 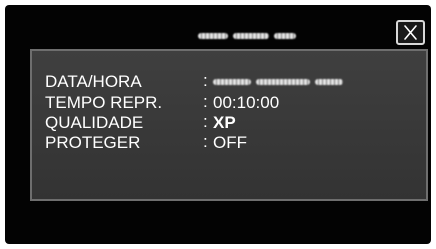 I want to click on info-label: TEMPO REPR., so click(x=104, y=102).